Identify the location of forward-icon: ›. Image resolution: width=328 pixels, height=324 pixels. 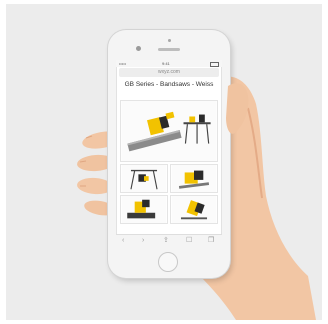
(143, 240).